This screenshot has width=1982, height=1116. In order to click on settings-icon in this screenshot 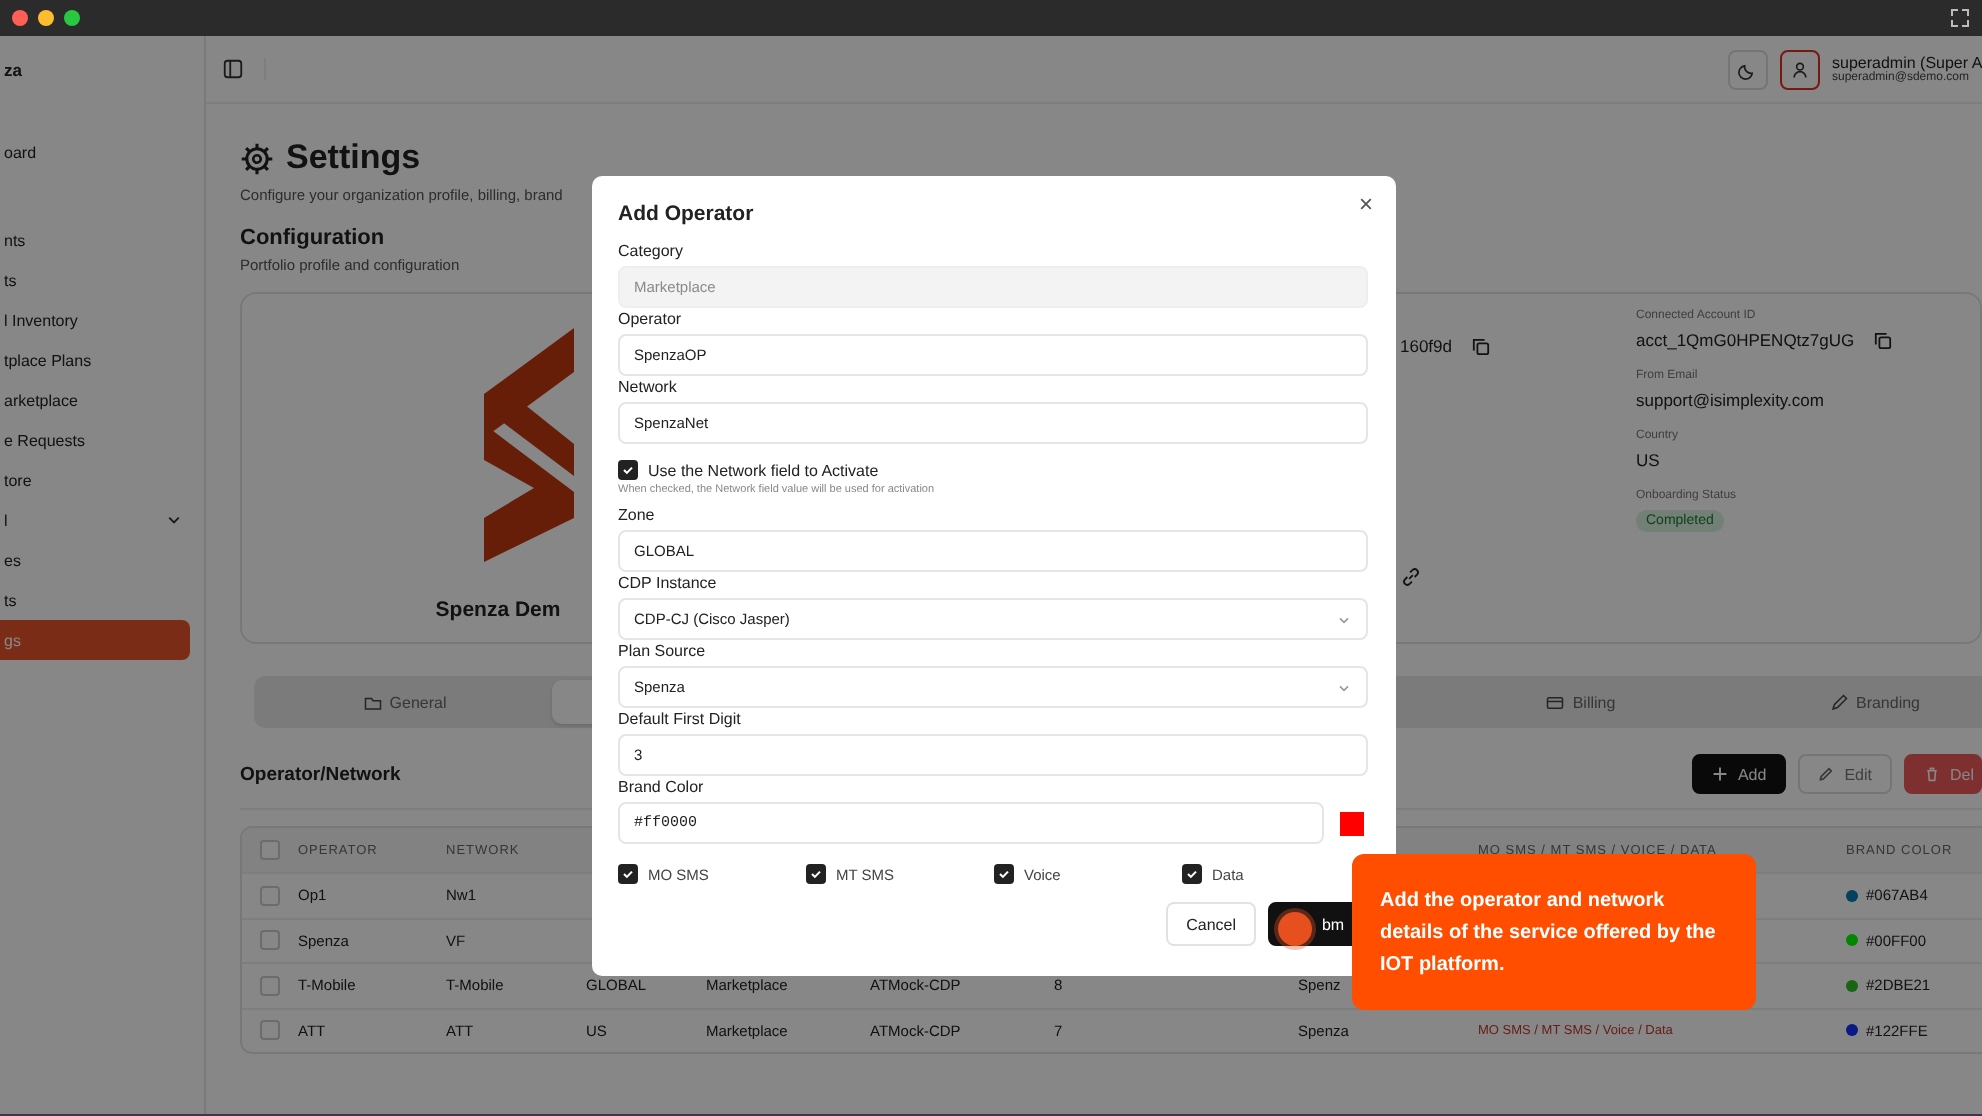, I will do `click(257, 158)`.